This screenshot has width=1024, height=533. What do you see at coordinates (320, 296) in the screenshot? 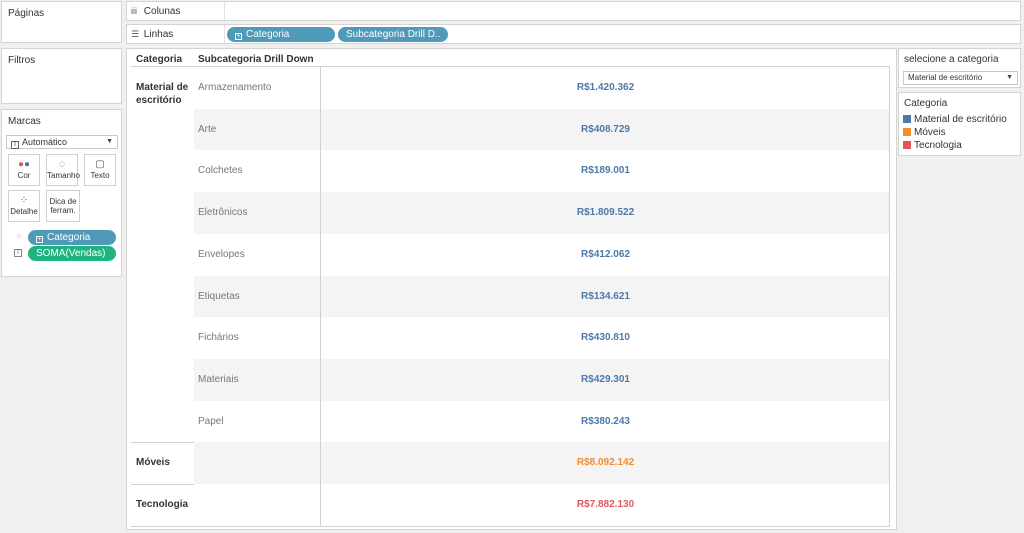
I see `value-column-divider` at bounding box center [320, 296].